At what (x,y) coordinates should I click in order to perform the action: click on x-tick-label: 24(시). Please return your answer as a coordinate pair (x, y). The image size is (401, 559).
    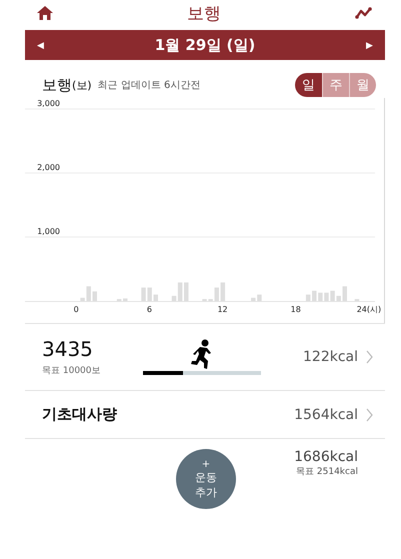
    Looking at the image, I should click on (369, 309).